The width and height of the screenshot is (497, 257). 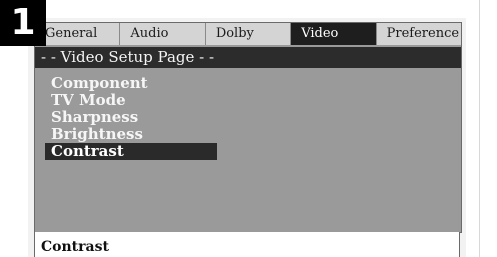 What do you see at coordinates (131, 83) in the screenshot?
I see `menu-item-component: Component` at bounding box center [131, 83].